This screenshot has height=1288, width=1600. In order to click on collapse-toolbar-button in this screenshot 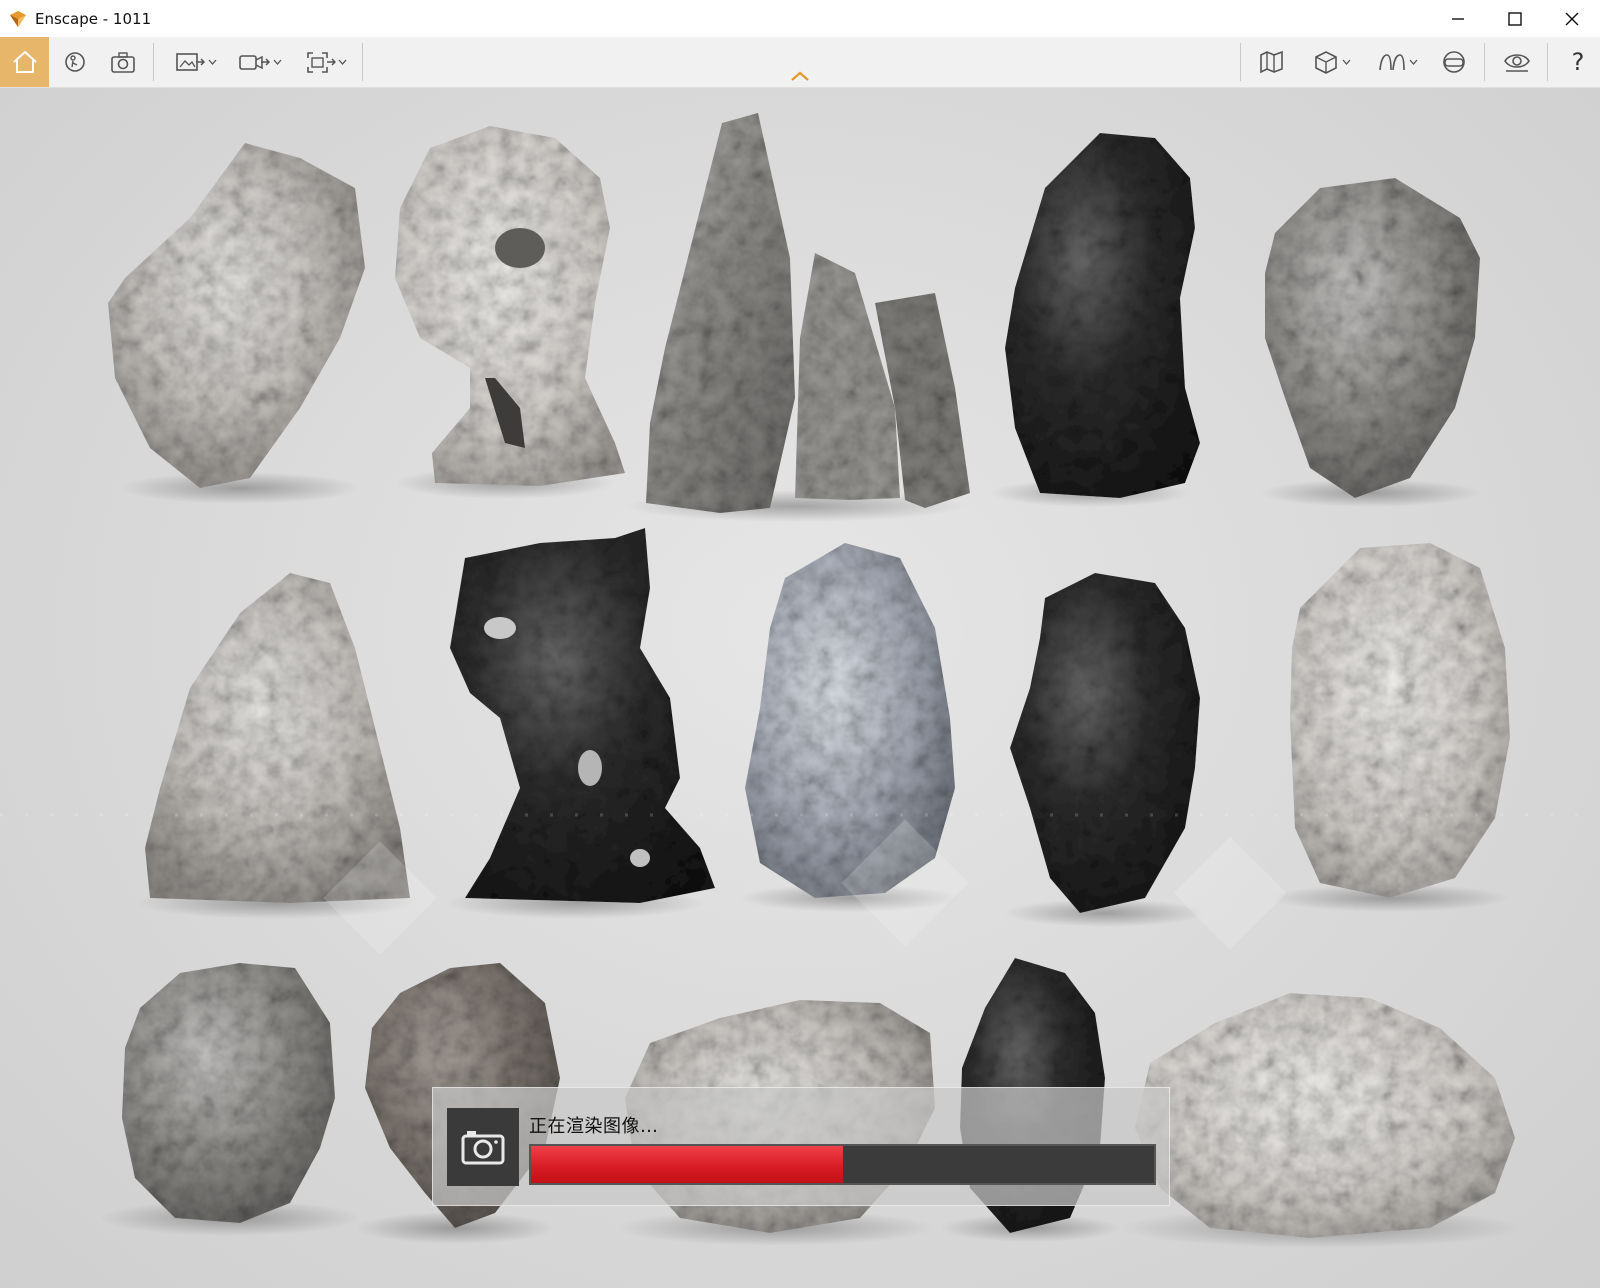, I will do `click(800, 62)`.